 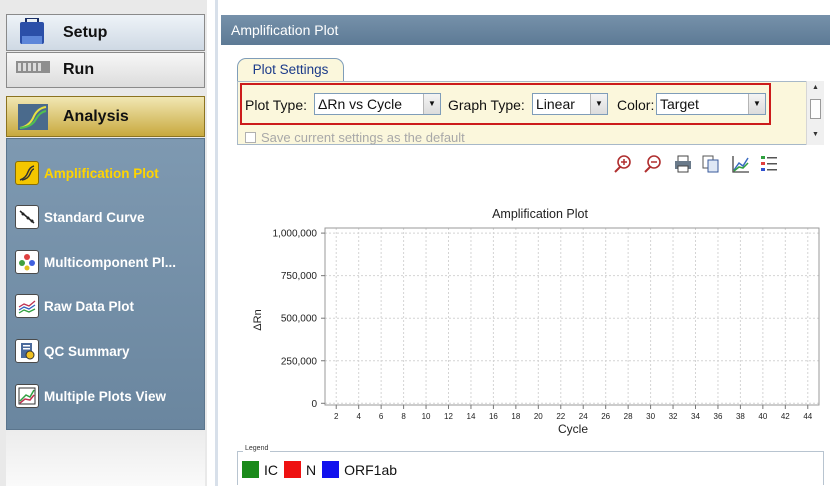 I want to click on x-tick-label: 30, so click(x=650, y=416).